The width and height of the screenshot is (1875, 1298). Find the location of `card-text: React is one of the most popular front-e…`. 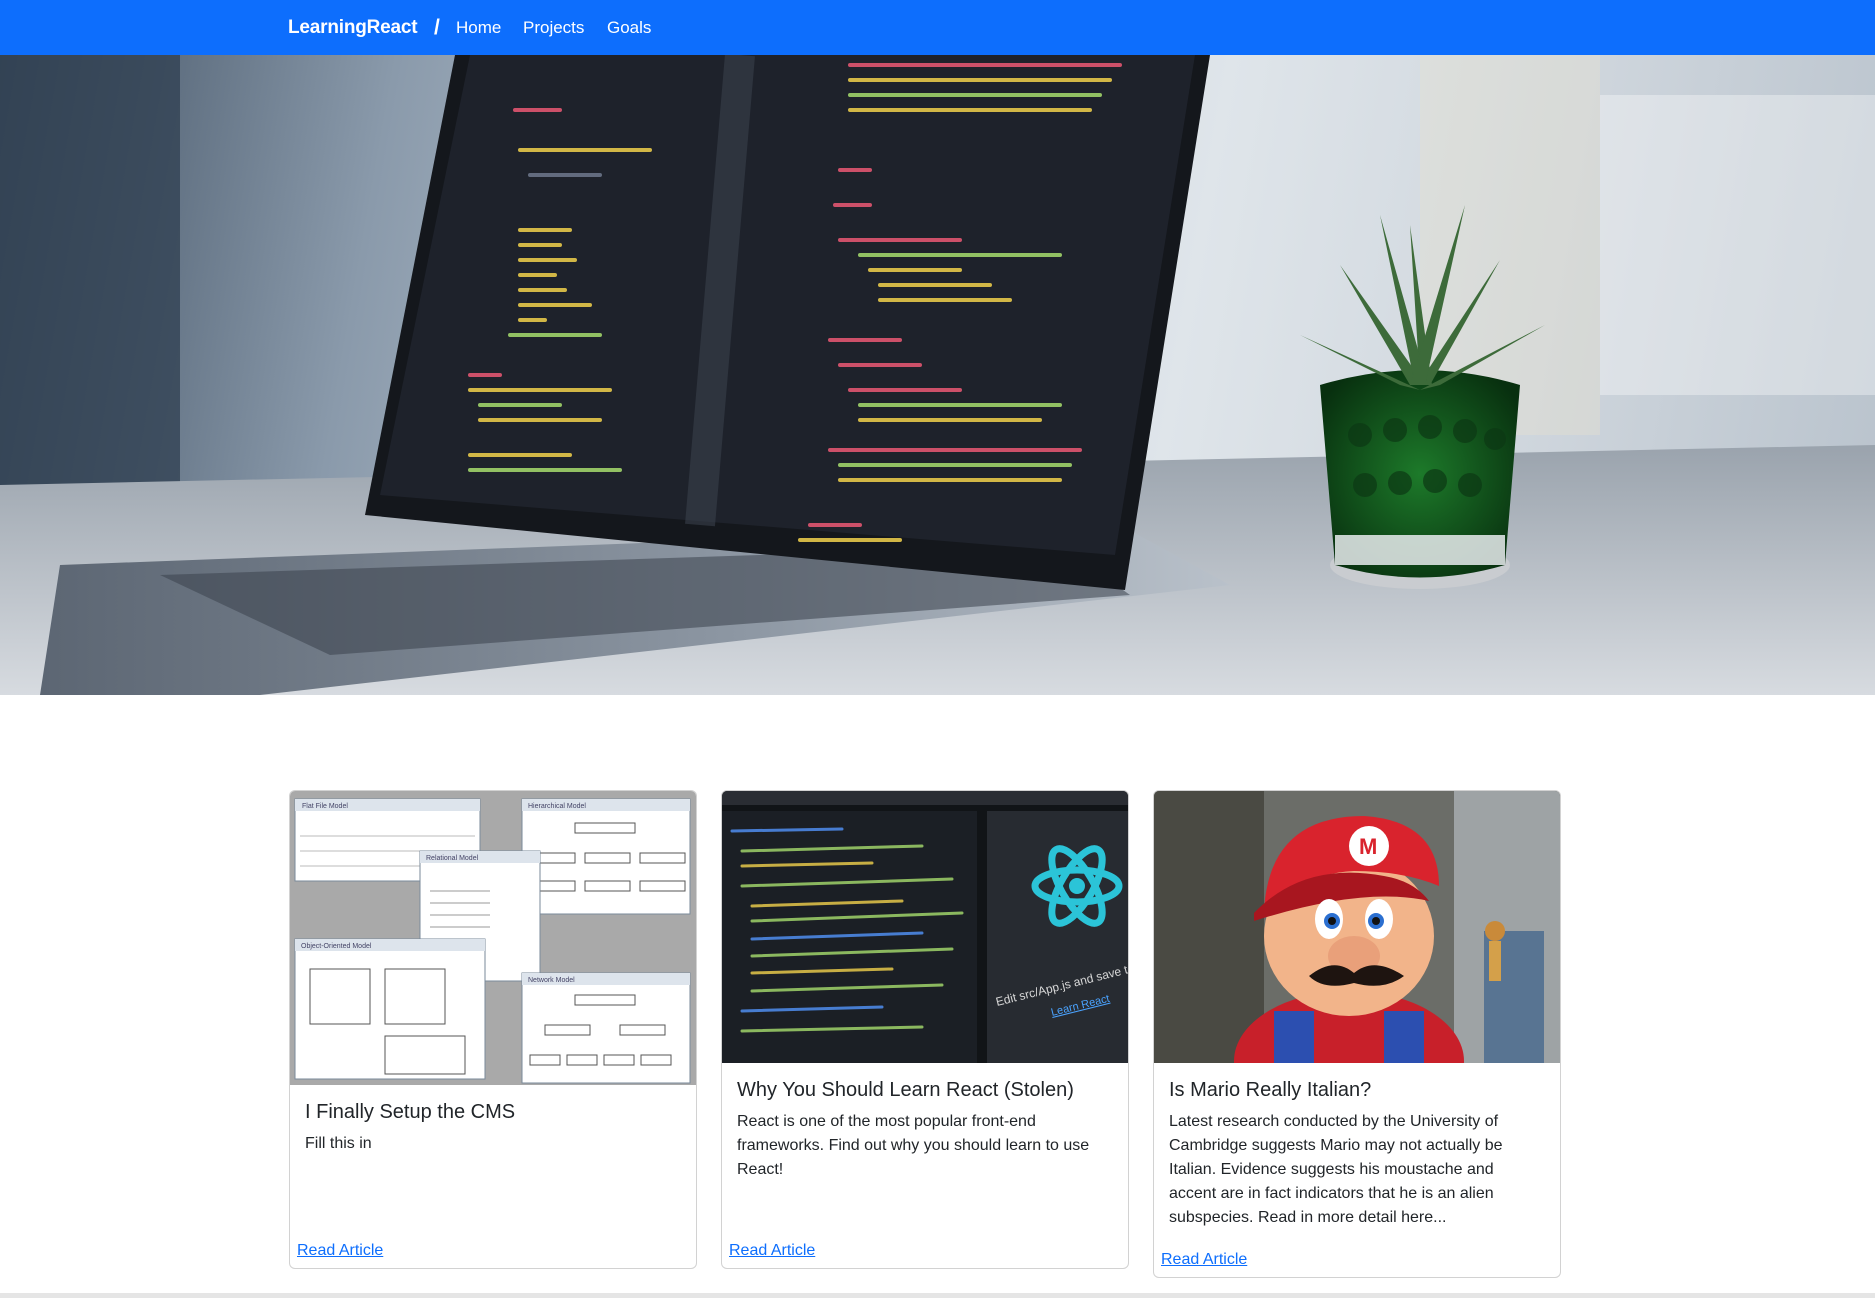

card-text: React is one of the most popular front-e… is located at coordinates (913, 1145).